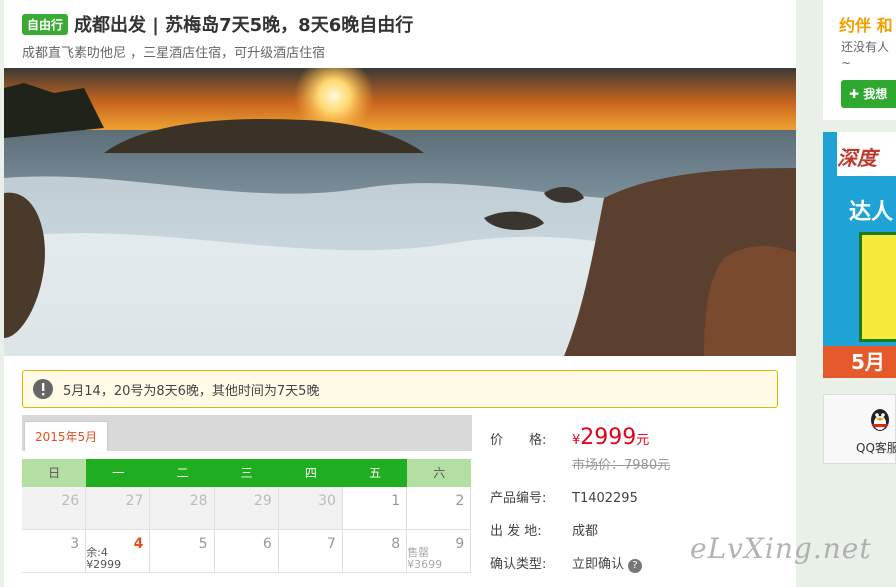  Describe the element at coordinates (54, 551) in the screenshot. I see `calendar-day: 3` at that location.